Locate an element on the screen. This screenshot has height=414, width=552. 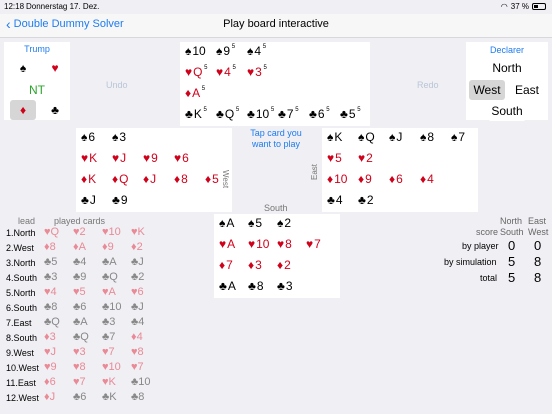
card-east-6: ♦ 6 is located at coordinates (396, 179).